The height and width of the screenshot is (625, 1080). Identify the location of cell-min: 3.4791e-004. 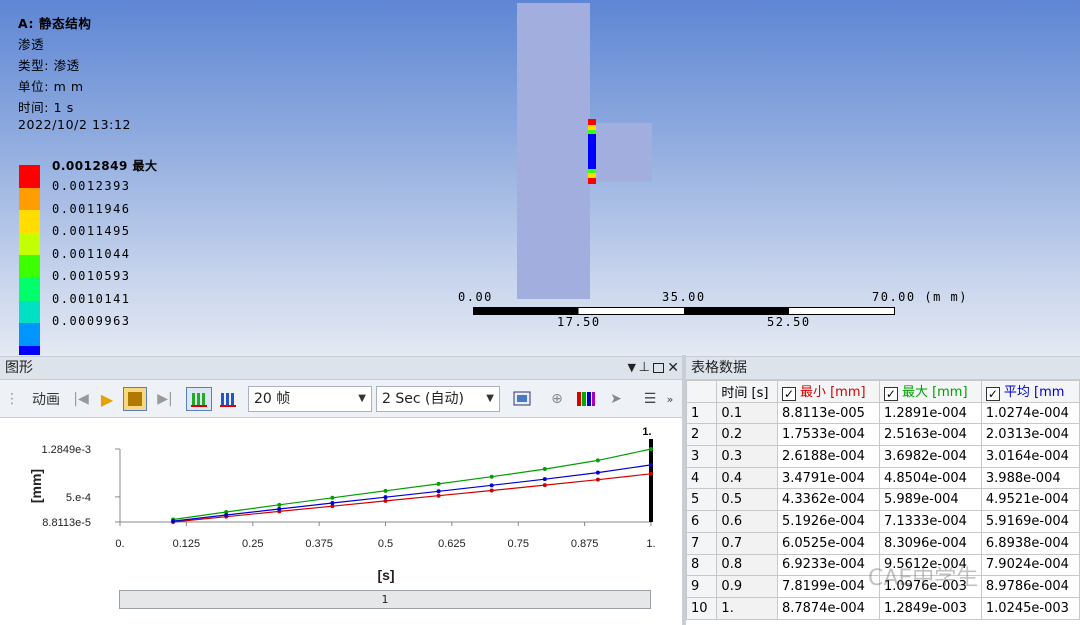
(828, 478).